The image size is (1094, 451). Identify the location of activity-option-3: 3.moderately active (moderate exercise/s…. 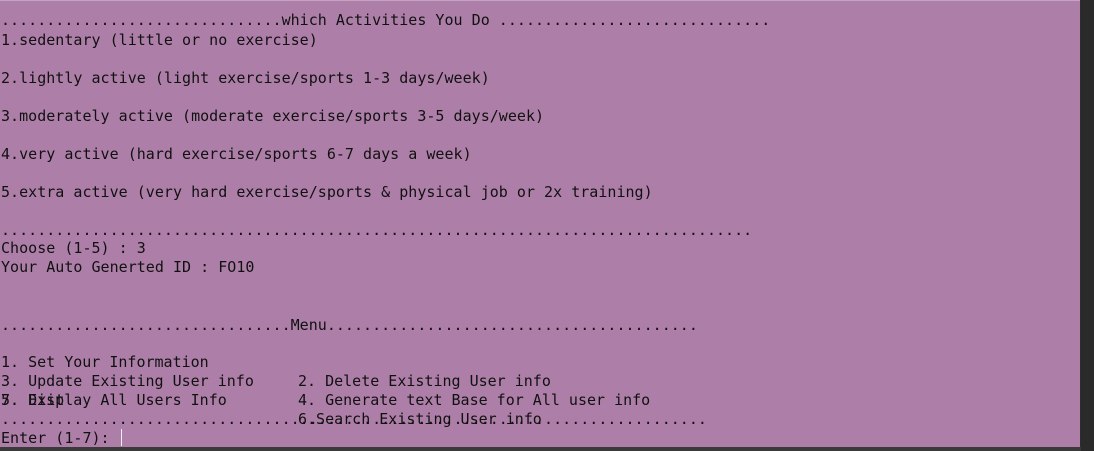
(273, 116).